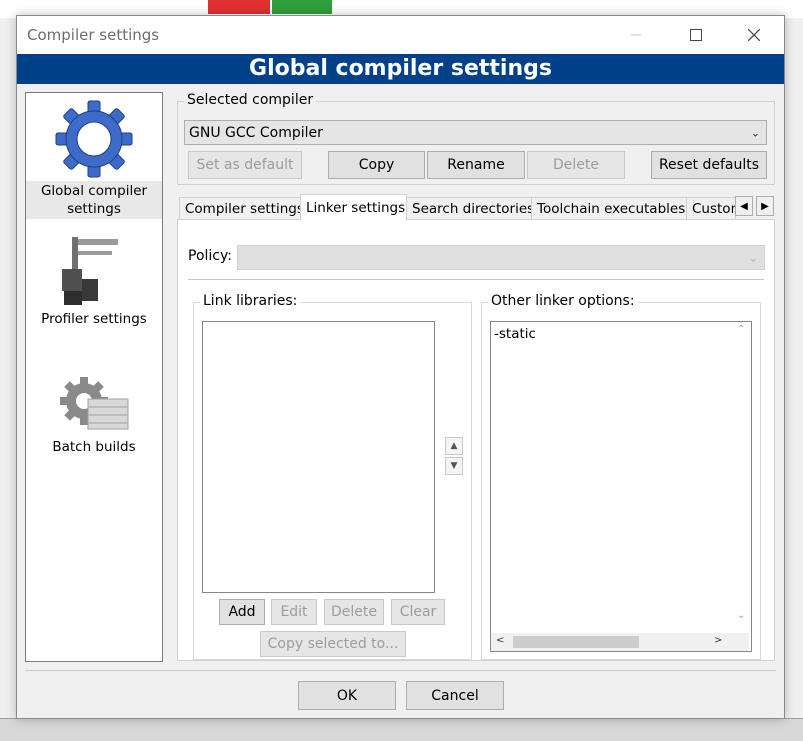 The width and height of the screenshot is (803, 741). I want to click on set-as-default-button: Set as default, so click(245, 165).